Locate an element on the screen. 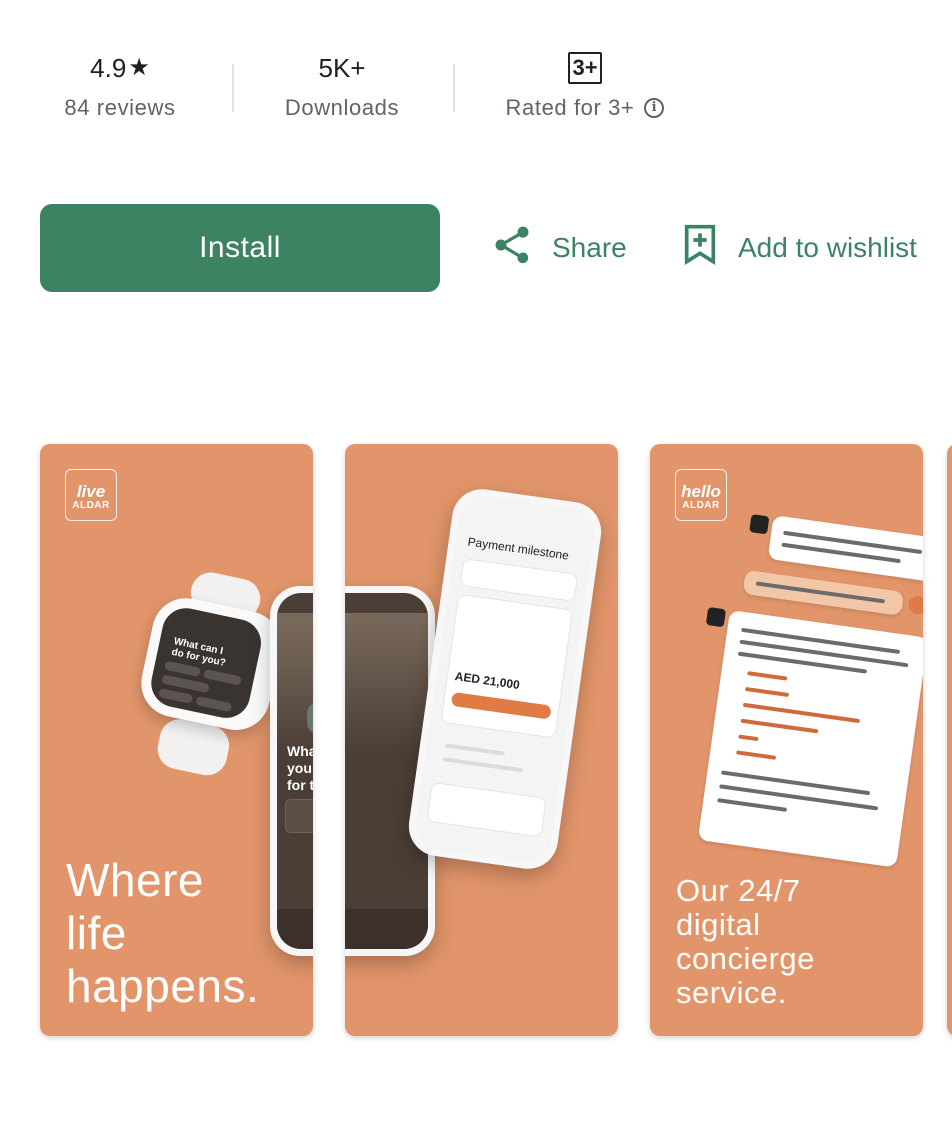 This screenshot has height=1122, width=952. downloads-value: 5K+ is located at coordinates (342, 68).